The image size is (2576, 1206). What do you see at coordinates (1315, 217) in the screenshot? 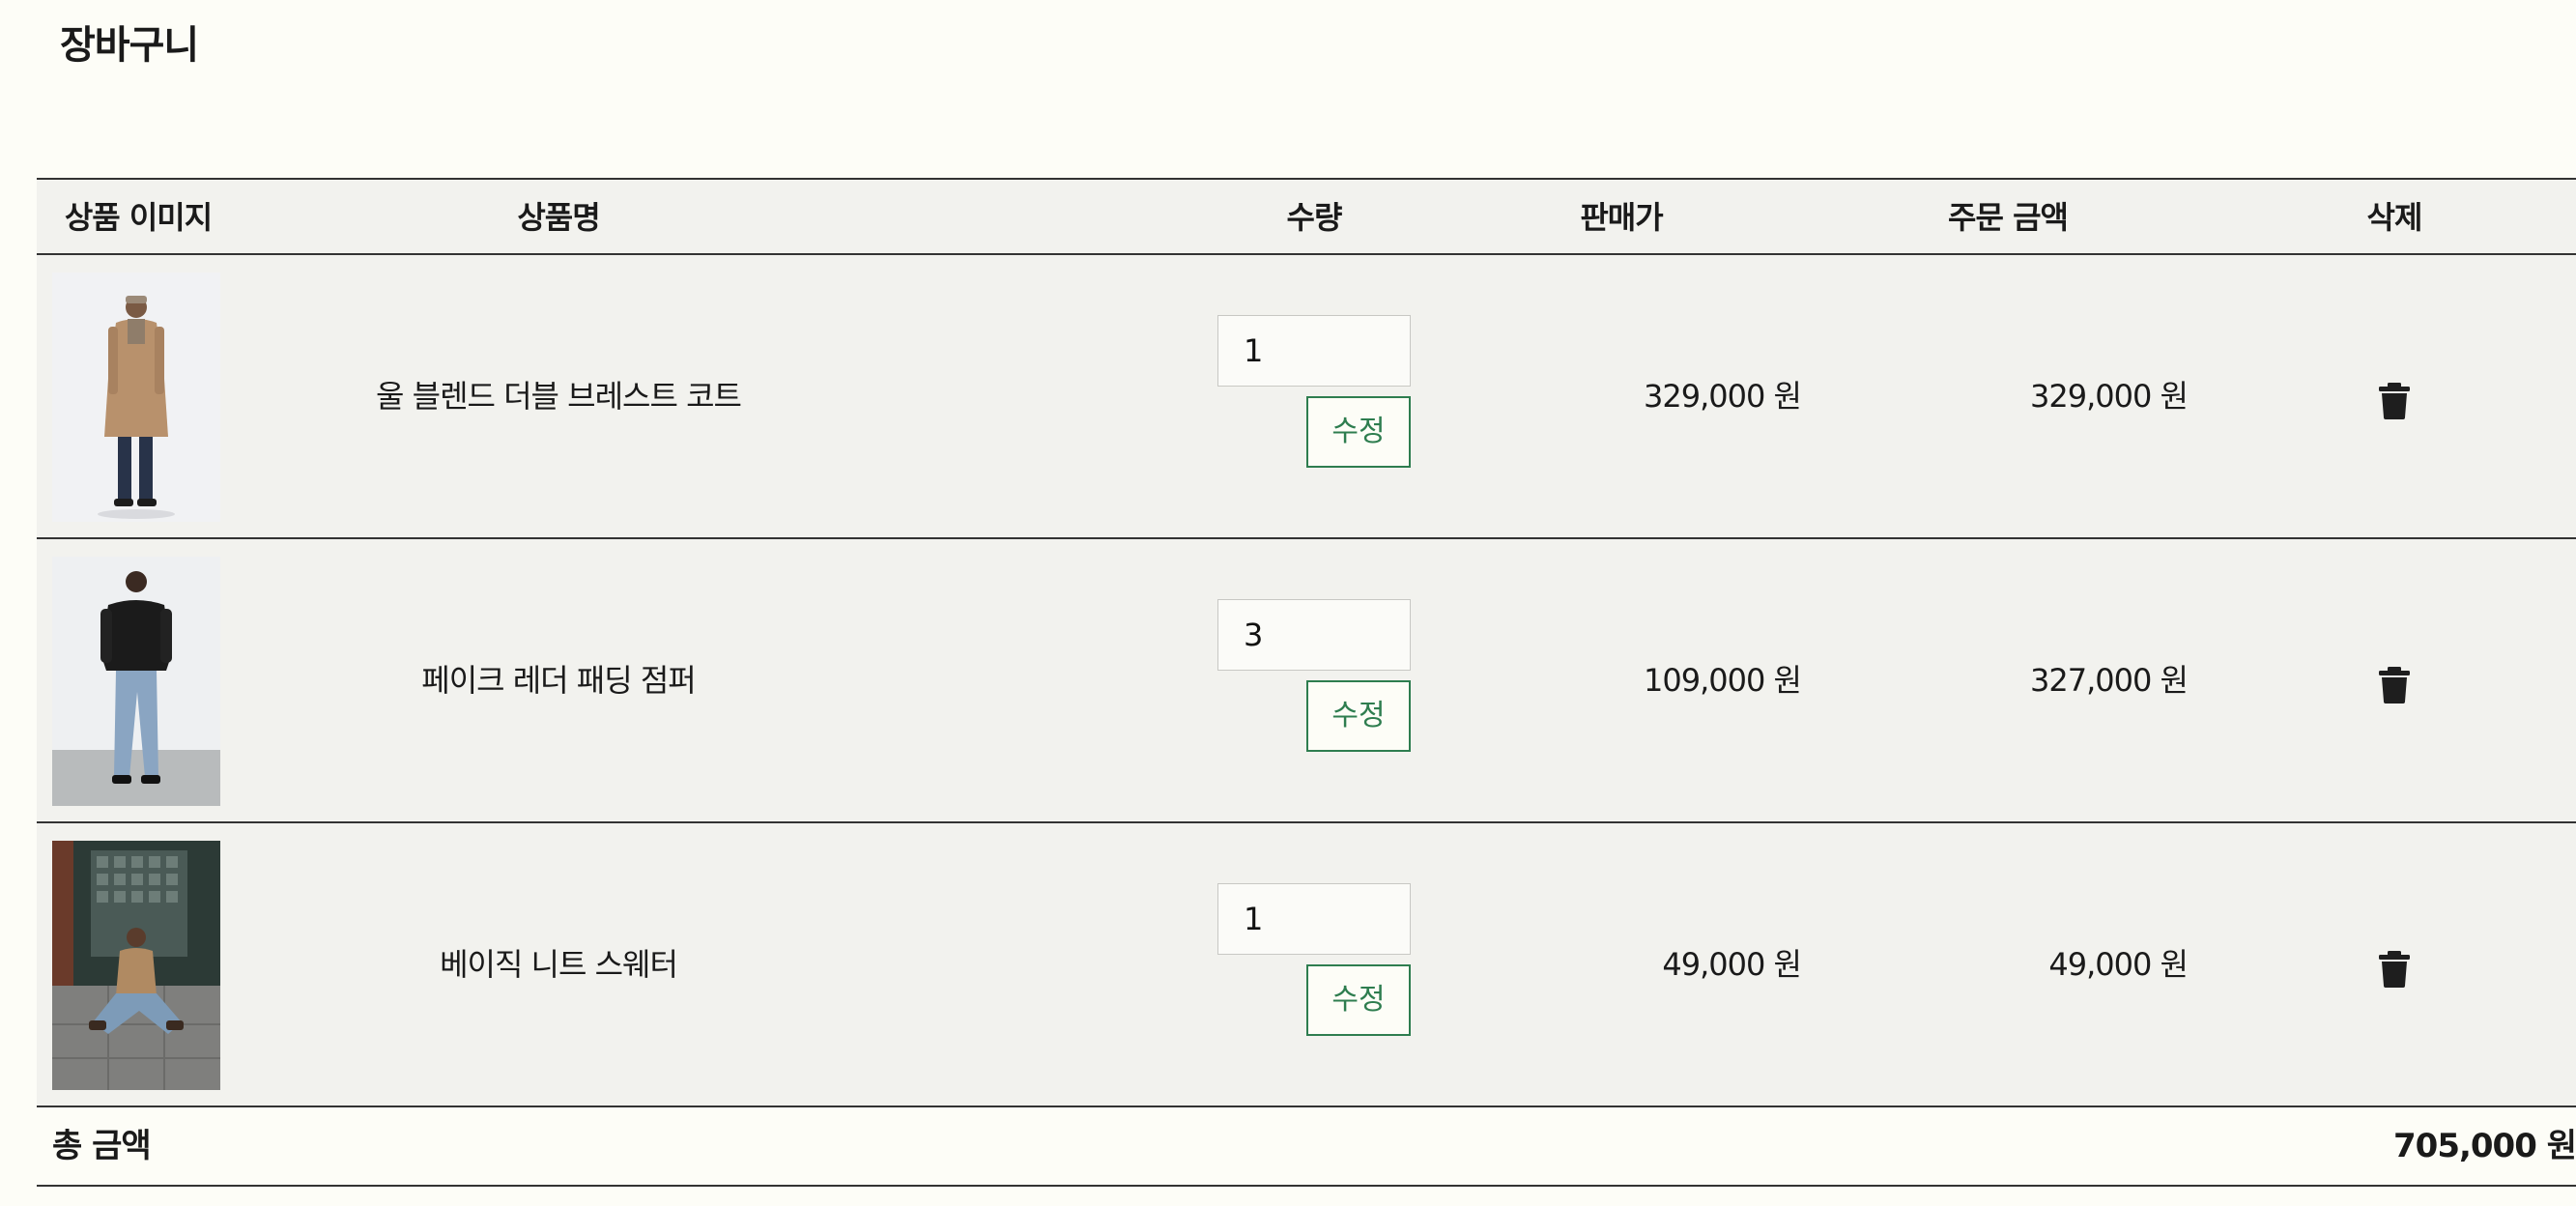
I see `header-quantity: 수량` at bounding box center [1315, 217].